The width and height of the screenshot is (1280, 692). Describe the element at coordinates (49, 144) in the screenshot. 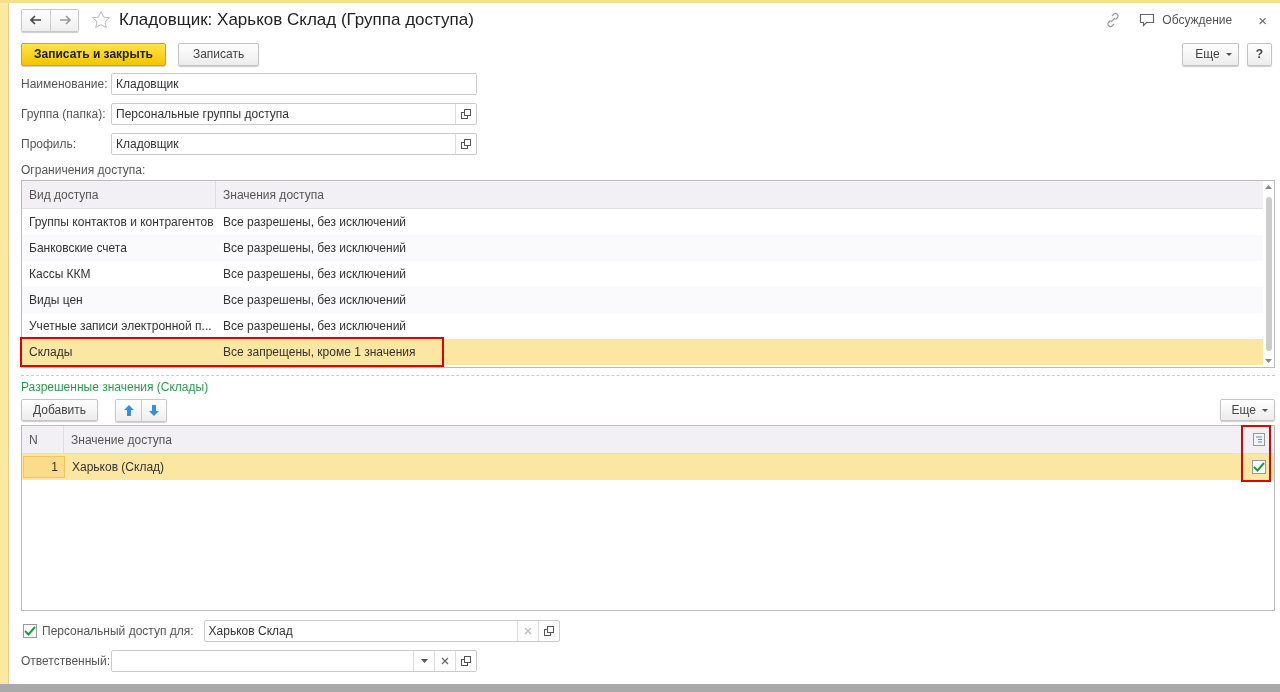

I see `field-label: Профиль:` at that location.